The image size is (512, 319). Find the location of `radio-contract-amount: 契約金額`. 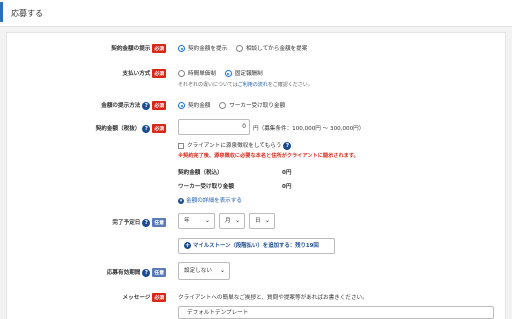

radio-contract-amount: 契約金額 is located at coordinates (194, 105).